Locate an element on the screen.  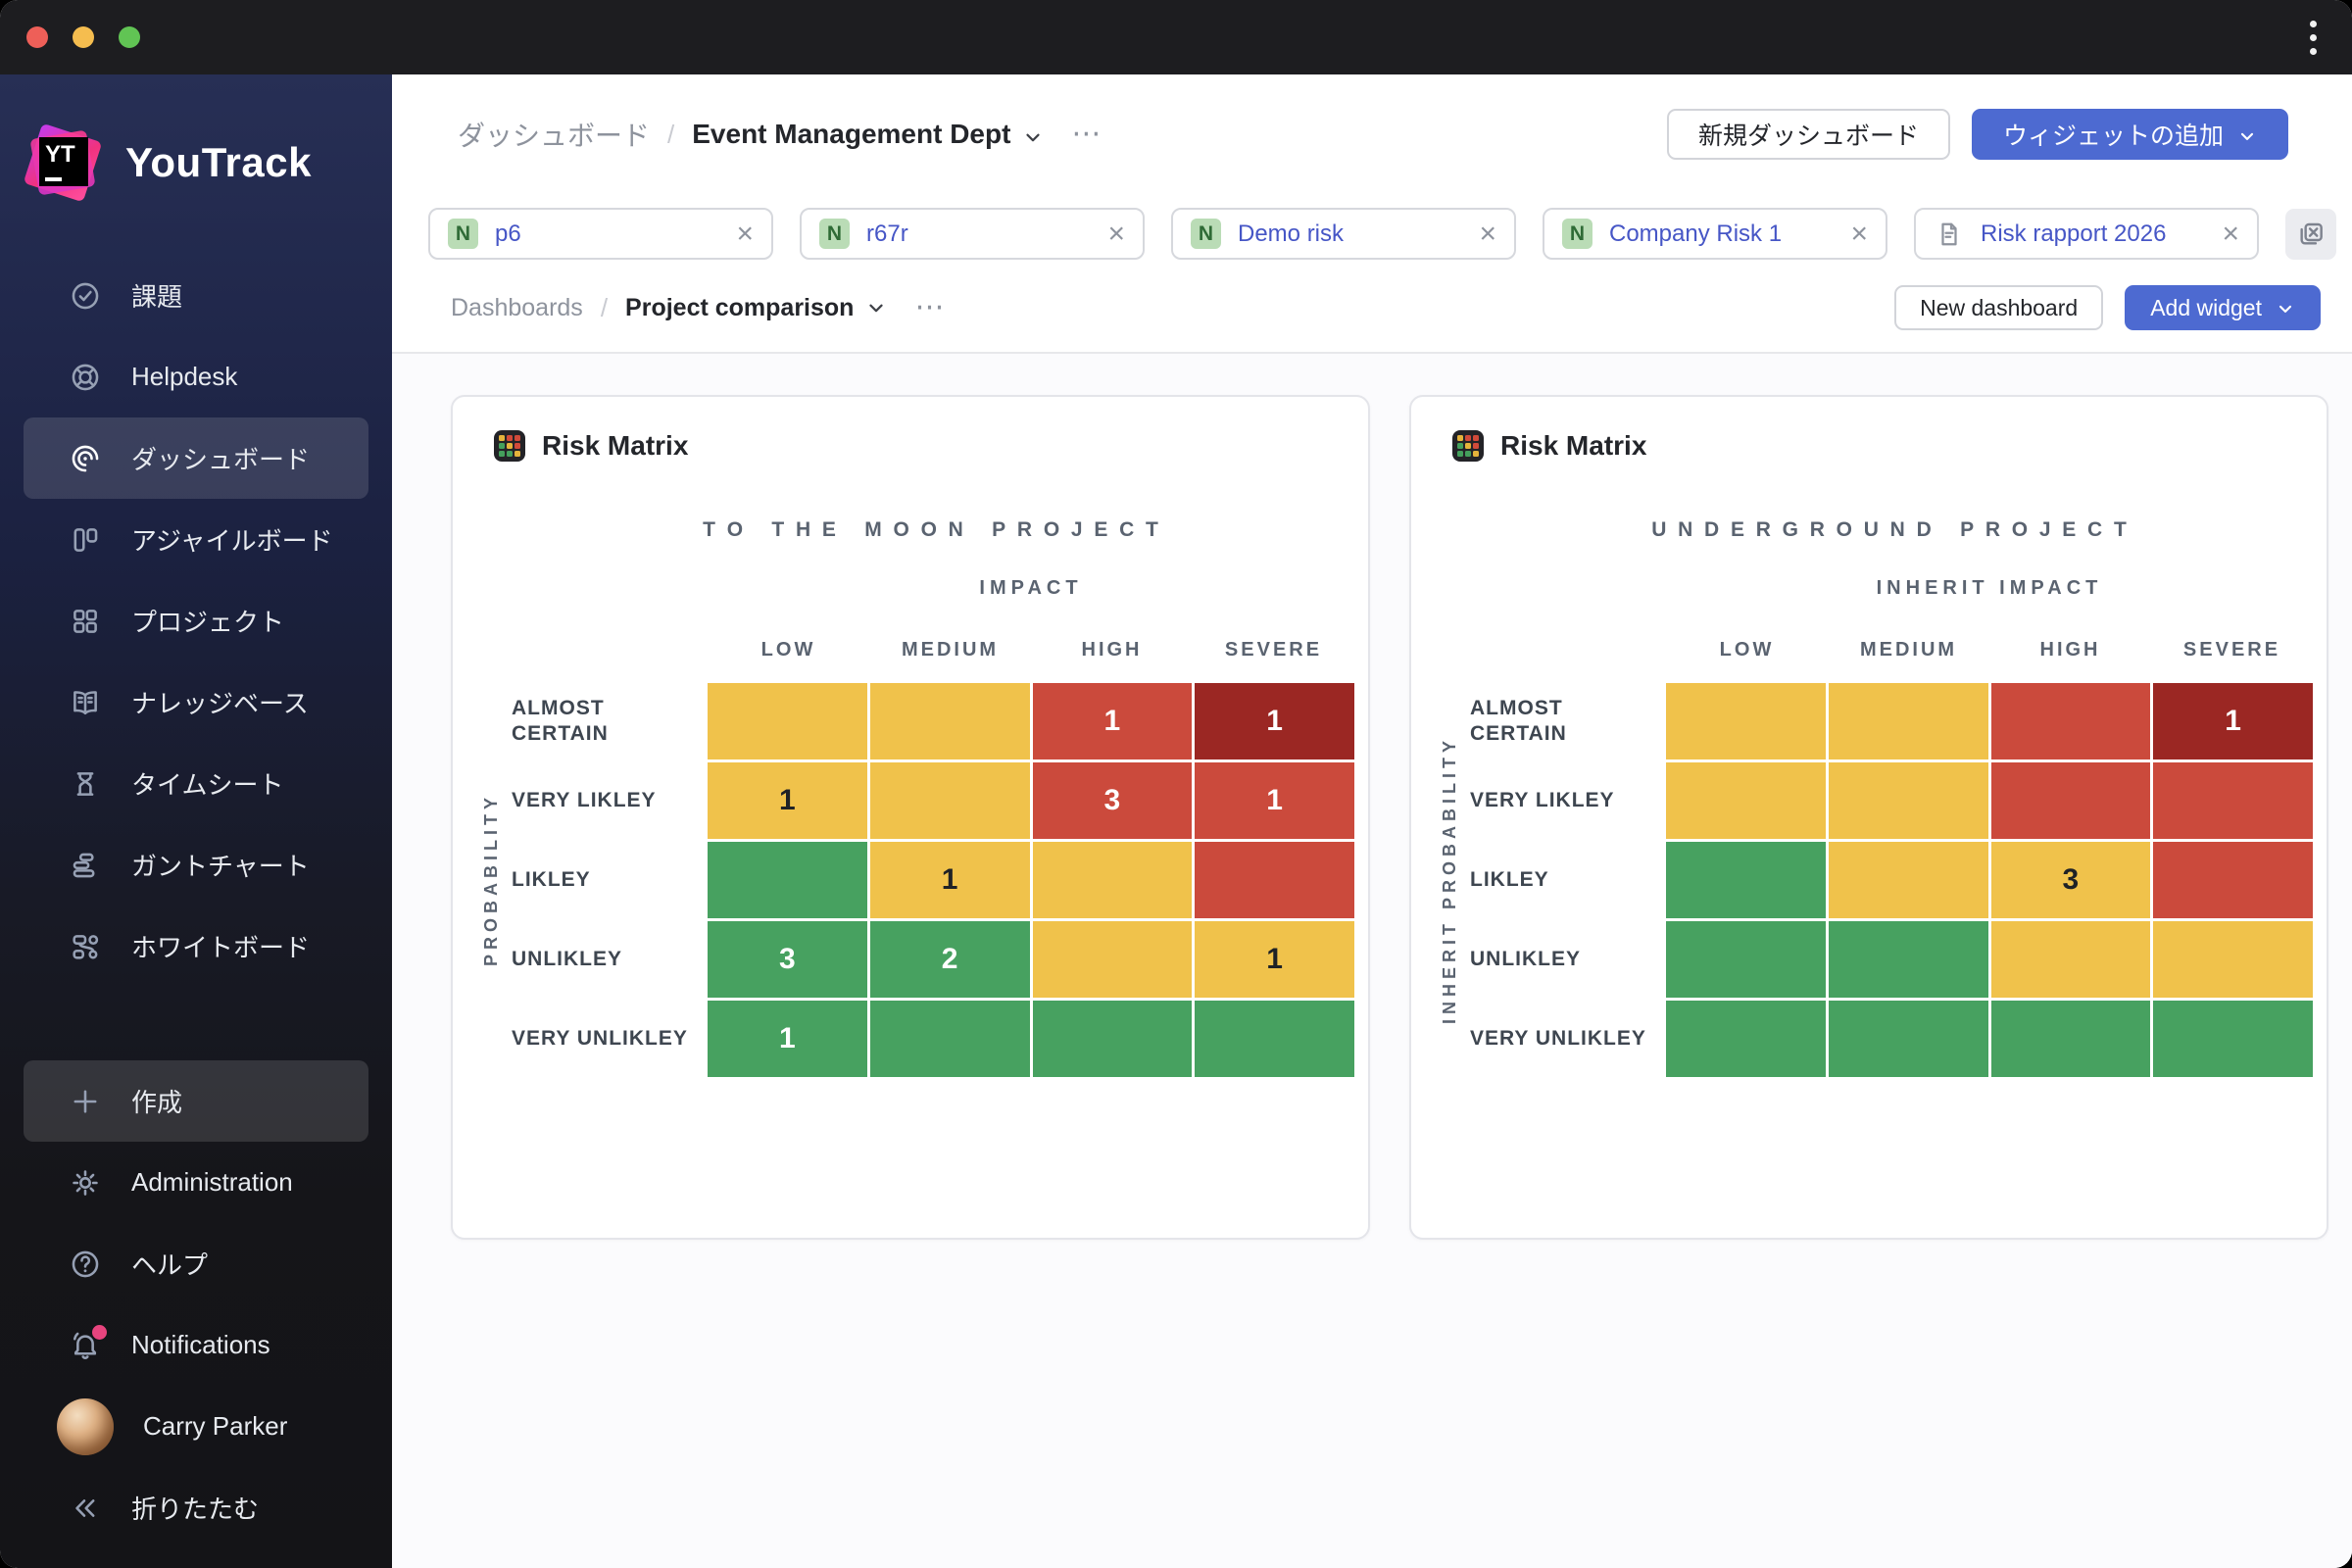
column-header: LOW is located at coordinates (788, 650).